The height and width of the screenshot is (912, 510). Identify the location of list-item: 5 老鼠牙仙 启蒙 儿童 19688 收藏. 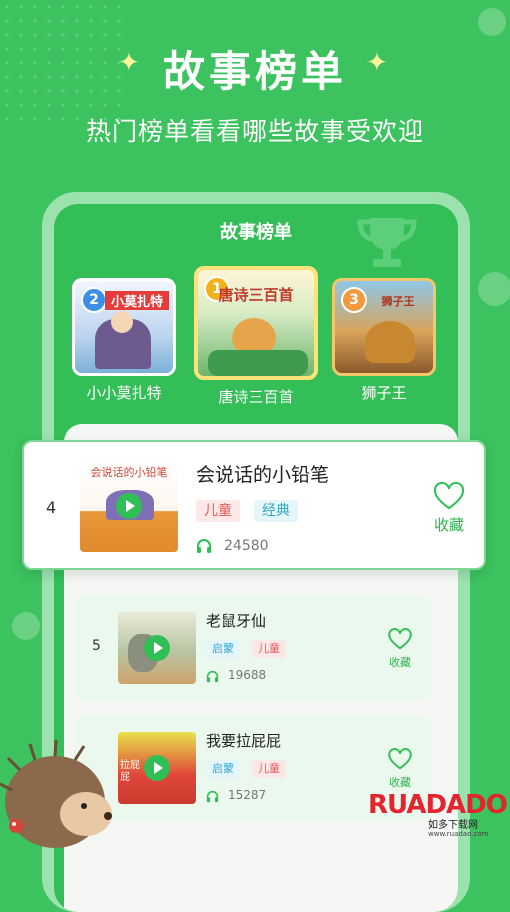
(253, 648).